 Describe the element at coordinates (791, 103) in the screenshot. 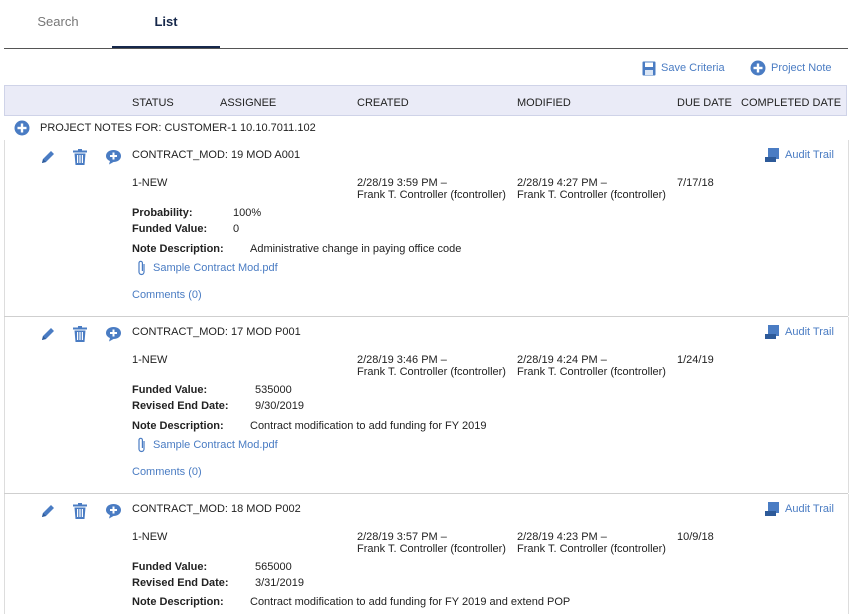

I see `col-completed-date: COMPLETED DATE` at that location.